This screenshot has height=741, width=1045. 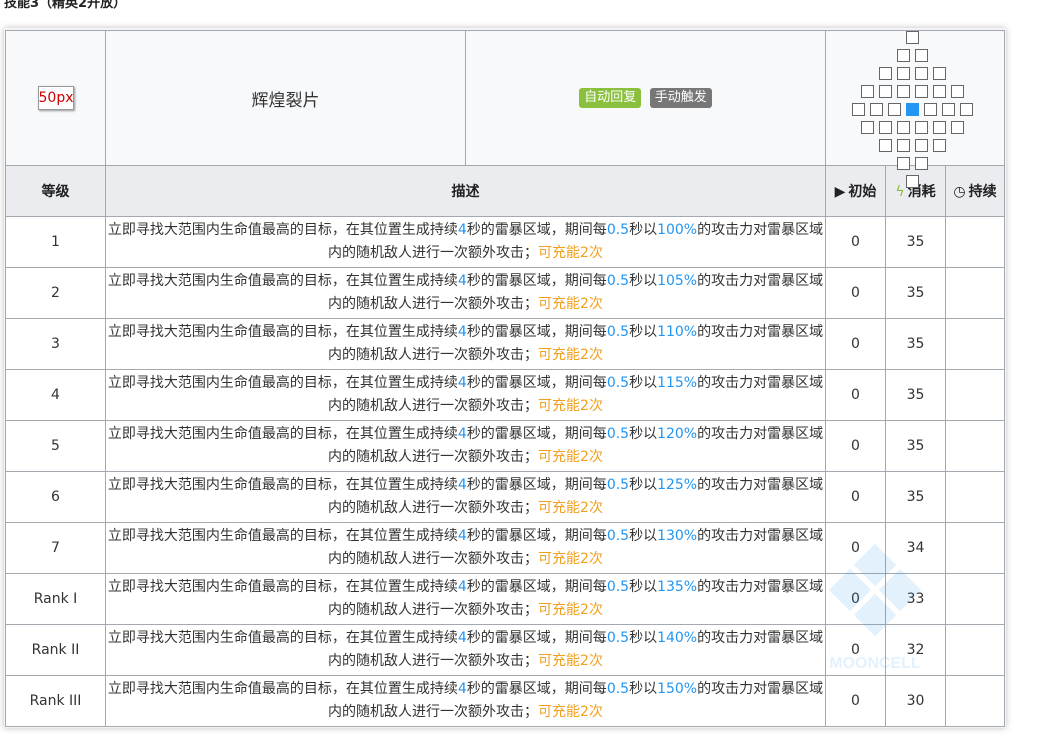 I want to click on skill-icon-image: 50px, so click(x=55, y=98).